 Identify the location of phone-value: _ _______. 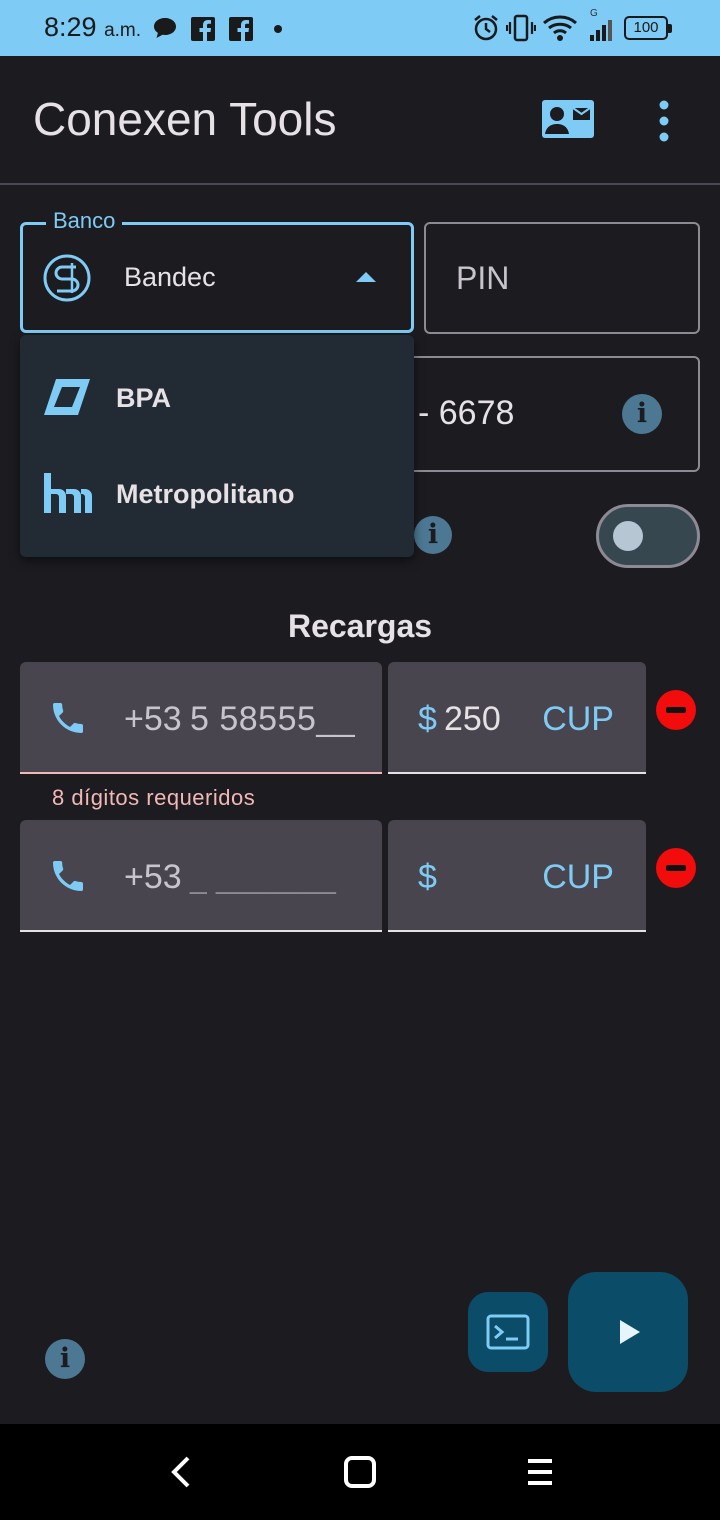
(263, 878).